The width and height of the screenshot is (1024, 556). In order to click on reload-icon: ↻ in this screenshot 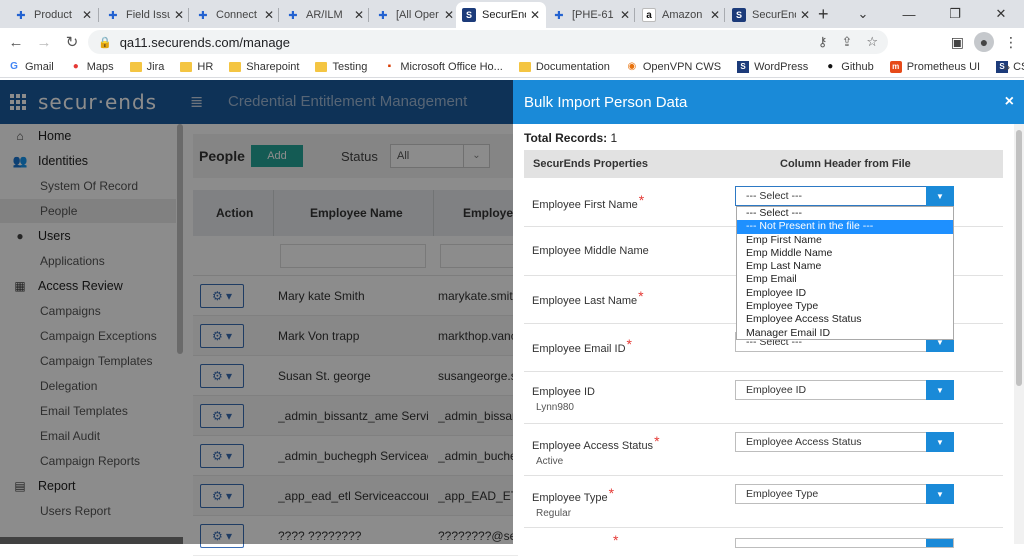, I will do `click(72, 42)`.